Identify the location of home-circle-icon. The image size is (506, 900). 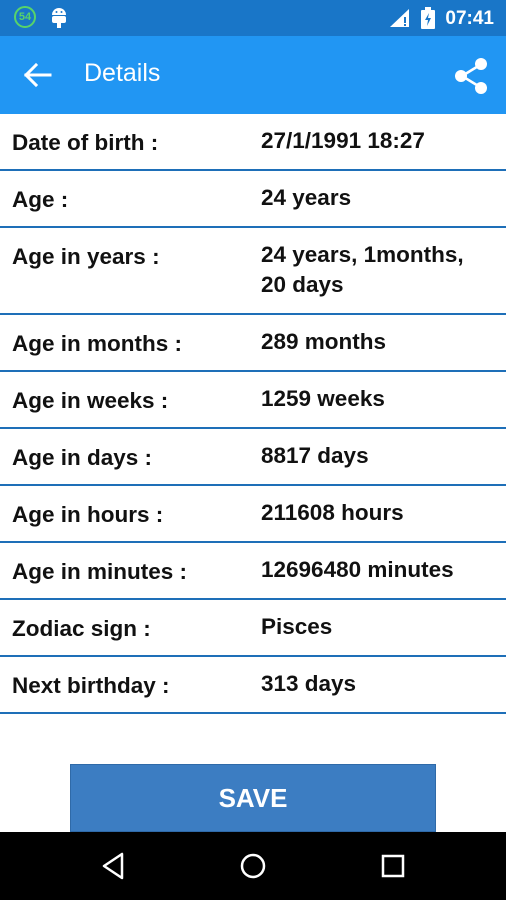
(253, 866).